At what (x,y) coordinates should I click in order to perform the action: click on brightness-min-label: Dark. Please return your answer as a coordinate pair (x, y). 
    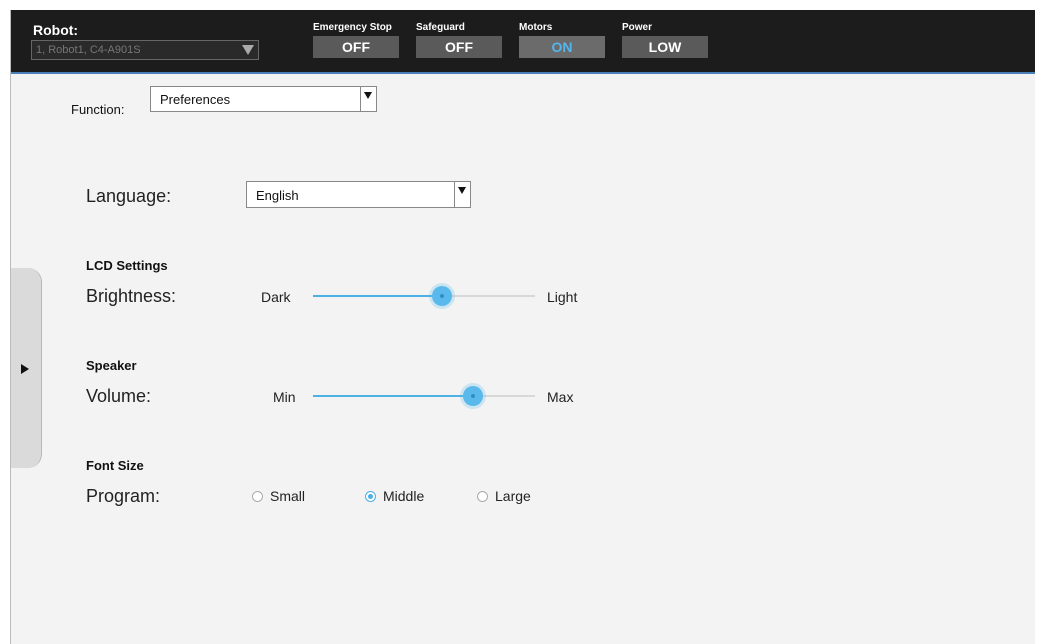
    Looking at the image, I should click on (276, 297).